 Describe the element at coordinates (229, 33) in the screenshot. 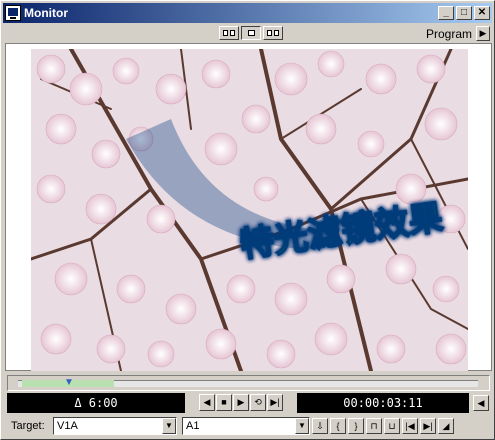

I see `dual-view-button` at that location.